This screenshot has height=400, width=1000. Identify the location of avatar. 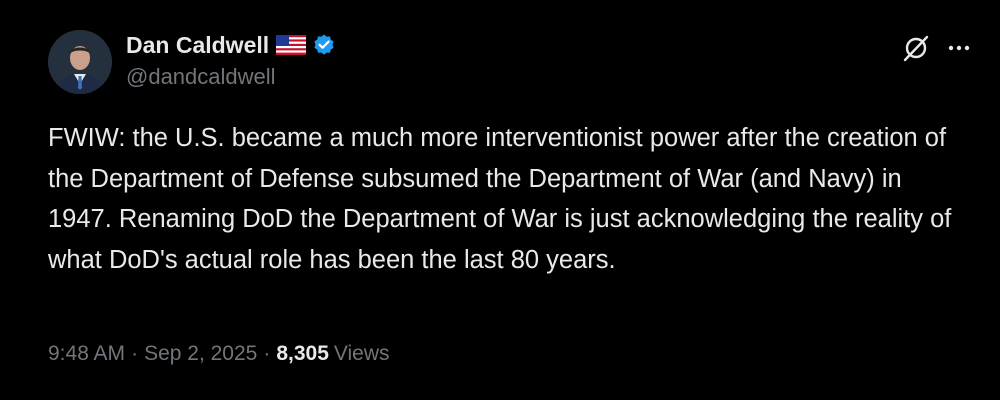
(80, 62).